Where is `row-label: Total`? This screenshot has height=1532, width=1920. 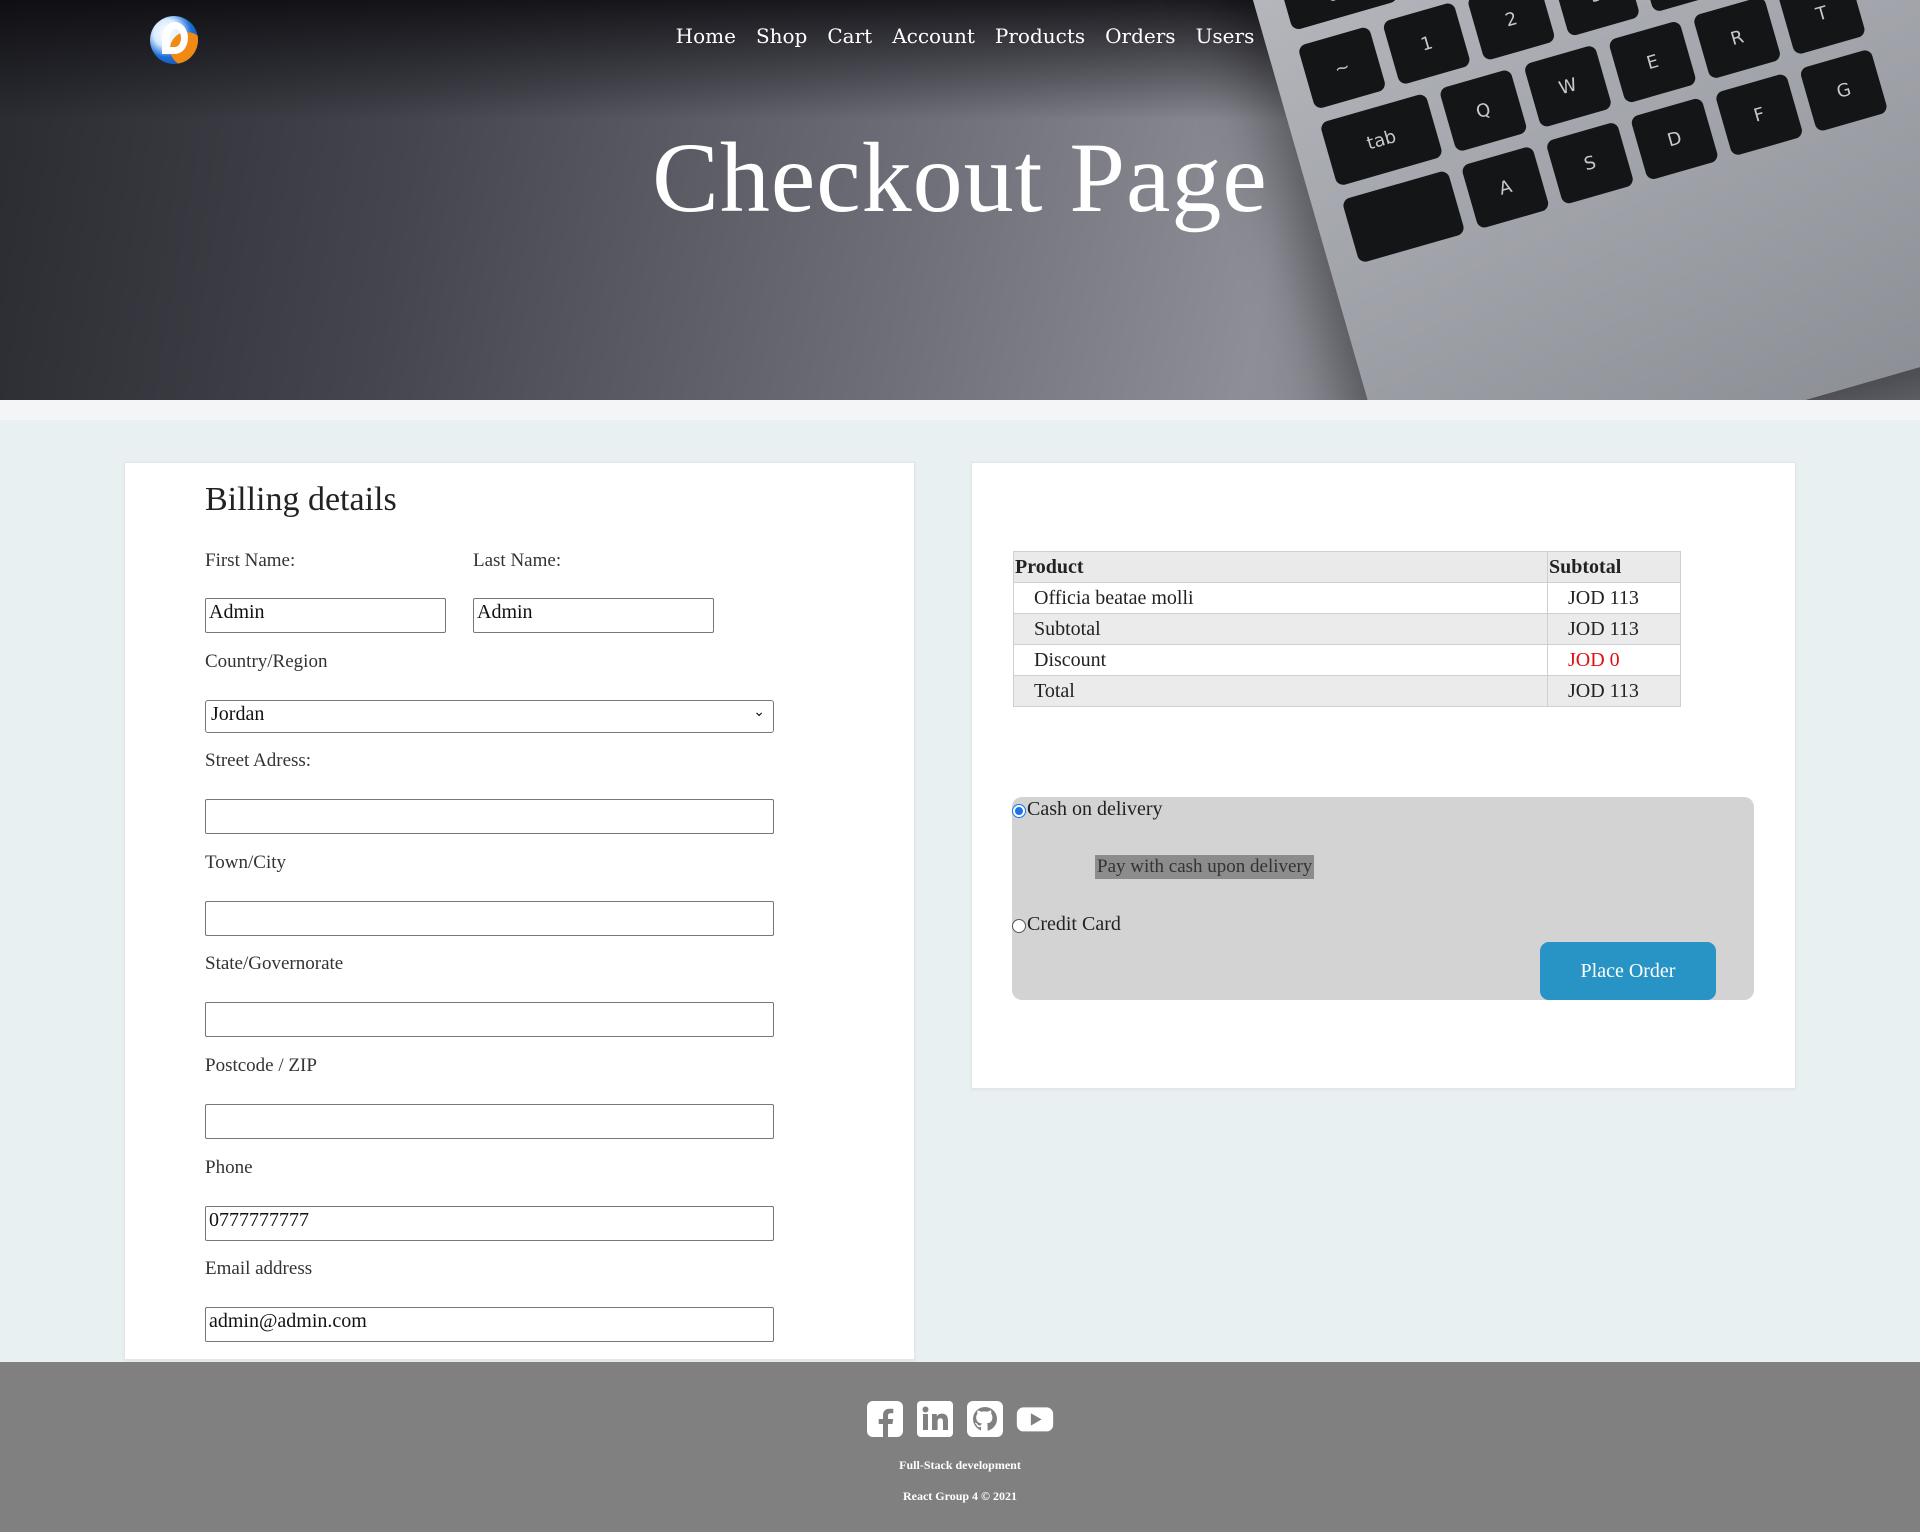
row-label: Total is located at coordinates (1280, 691).